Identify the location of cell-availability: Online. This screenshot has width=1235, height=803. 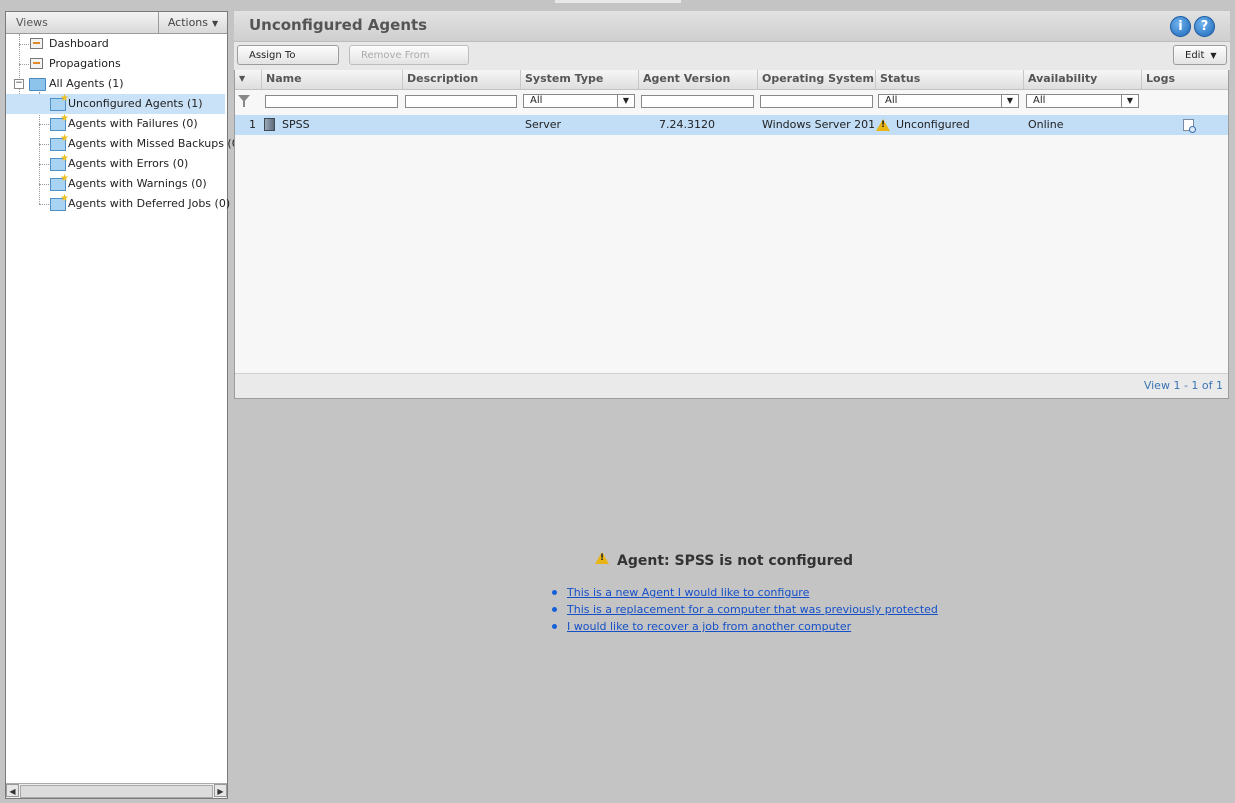
(1046, 124).